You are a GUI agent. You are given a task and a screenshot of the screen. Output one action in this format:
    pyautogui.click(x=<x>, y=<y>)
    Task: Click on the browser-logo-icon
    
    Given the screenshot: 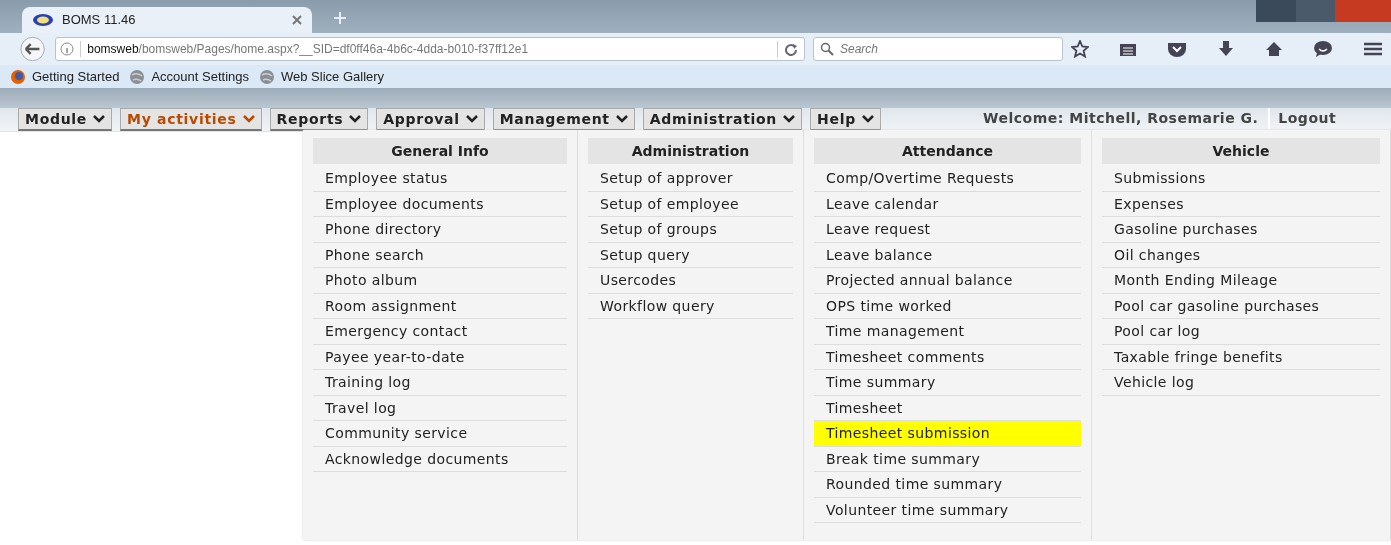 What is the action you would take?
    pyautogui.click(x=18, y=76)
    